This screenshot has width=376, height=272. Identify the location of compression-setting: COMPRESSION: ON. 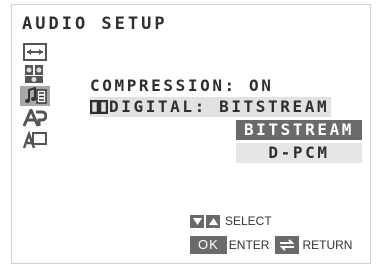
(182, 86).